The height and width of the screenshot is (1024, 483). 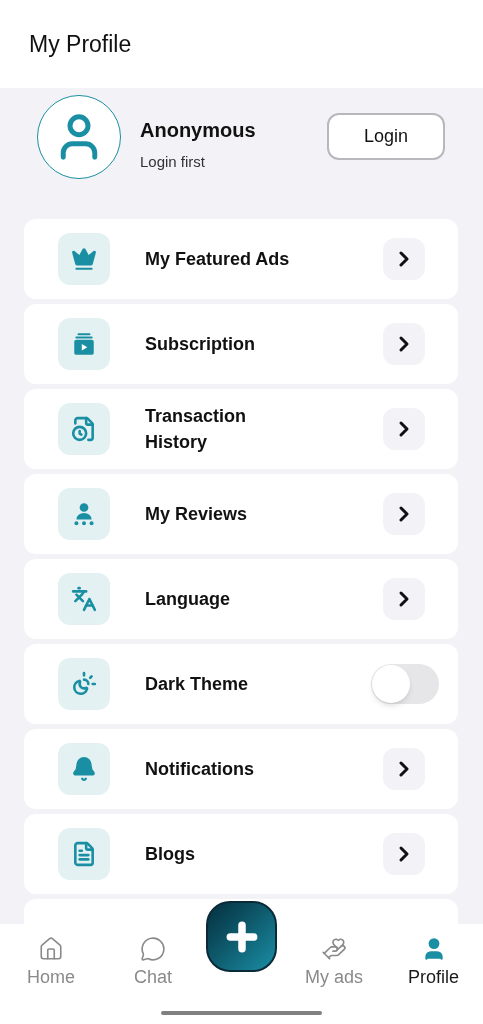 What do you see at coordinates (334, 974) in the screenshot?
I see `nav-tab: My ads` at bounding box center [334, 974].